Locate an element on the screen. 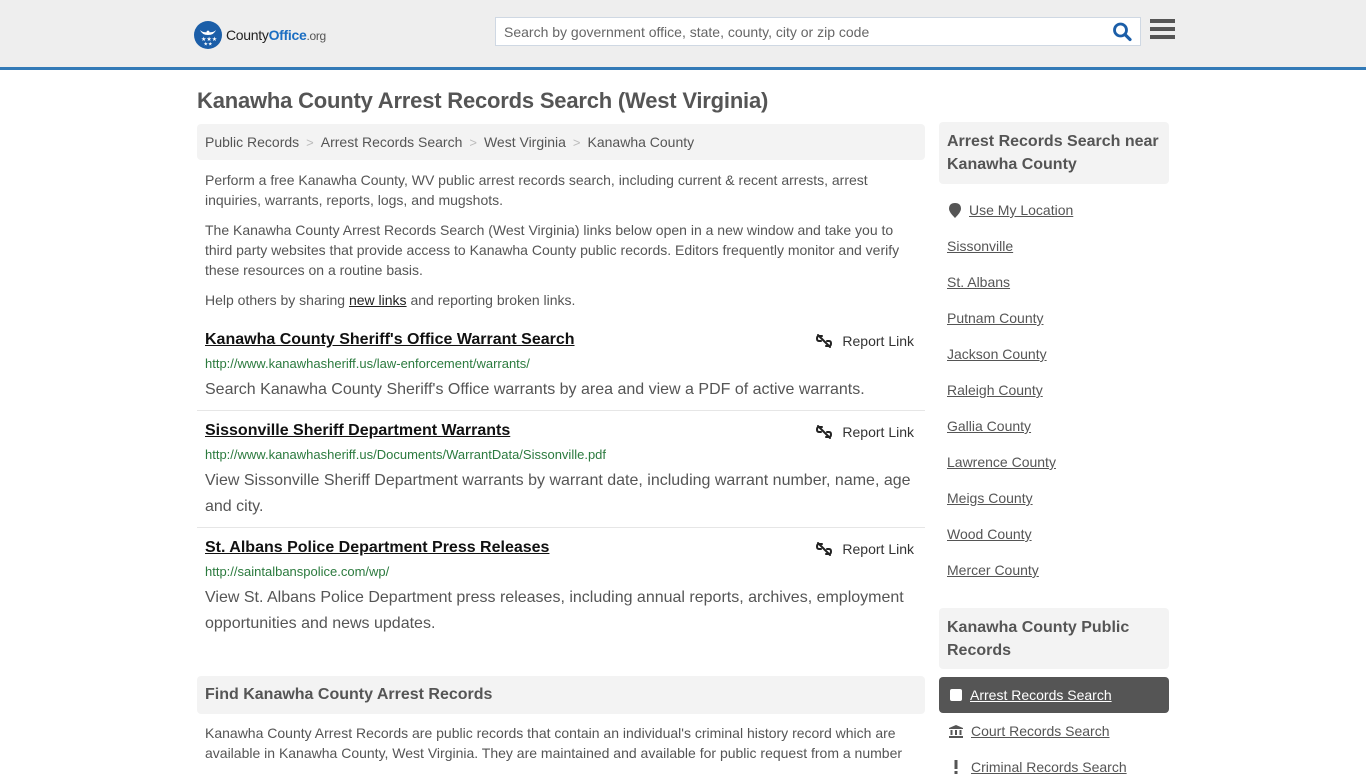  square-icon is located at coordinates (956, 695).